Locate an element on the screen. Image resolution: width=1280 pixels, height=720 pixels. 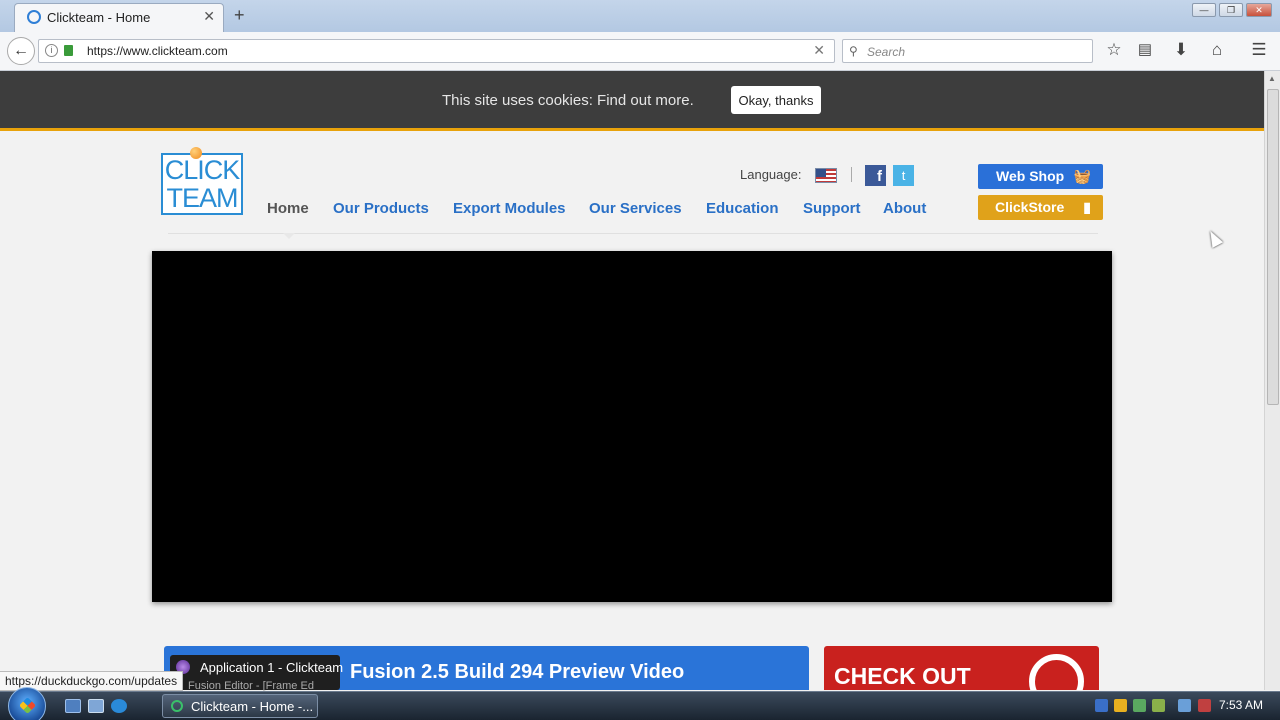
browser-tab: Clickteam - Home ✕ is located at coordinates (119, 17).